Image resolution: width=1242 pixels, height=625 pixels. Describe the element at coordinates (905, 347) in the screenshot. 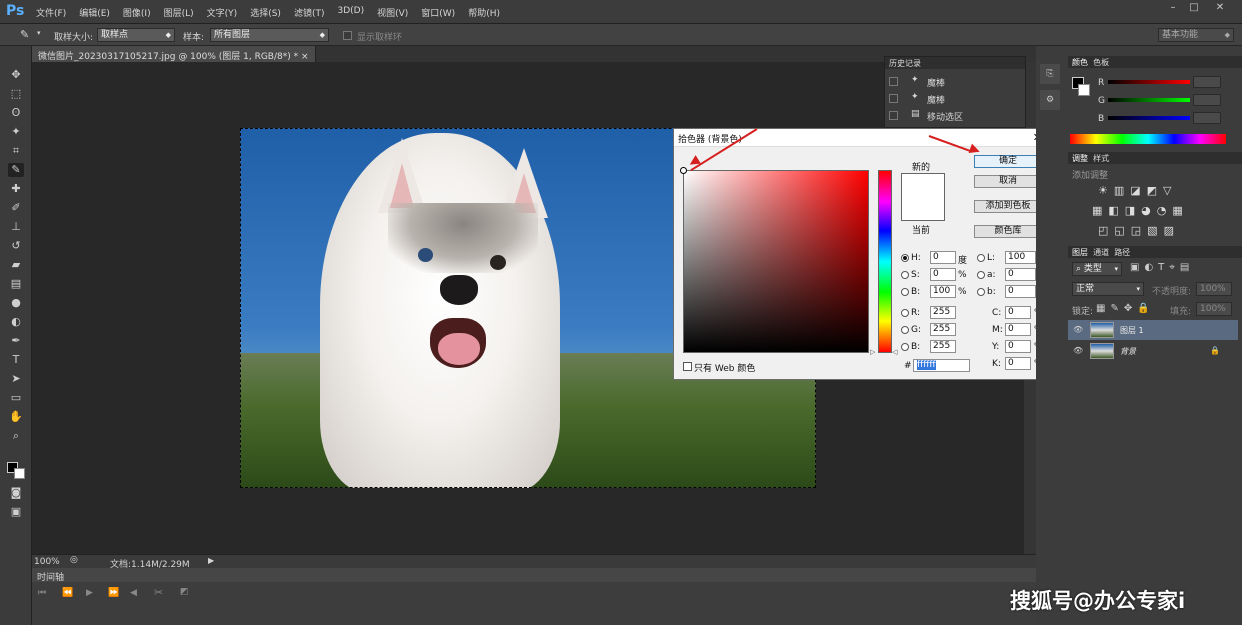

I see `blue-radio` at that location.